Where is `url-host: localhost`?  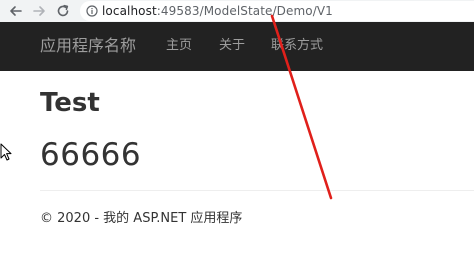 url-host: localhost is located at coordinates (129, 11).